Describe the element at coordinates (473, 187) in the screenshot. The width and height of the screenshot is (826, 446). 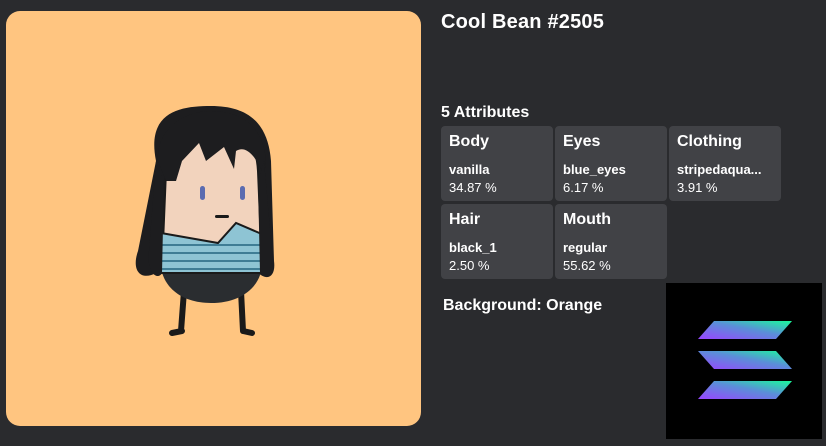
I see `attribute-percent: 34.87 %` at that location.